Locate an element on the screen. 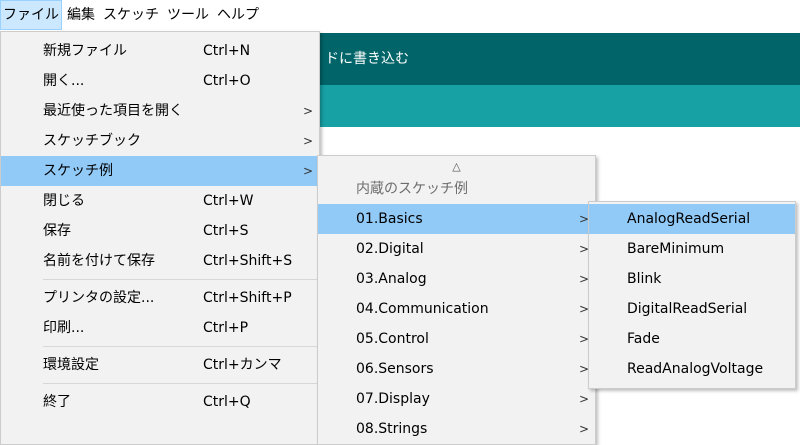 The height and width of the screenshot is (445, 800). examples-item-control: 05.Control > is located at coordinates (456, 339).